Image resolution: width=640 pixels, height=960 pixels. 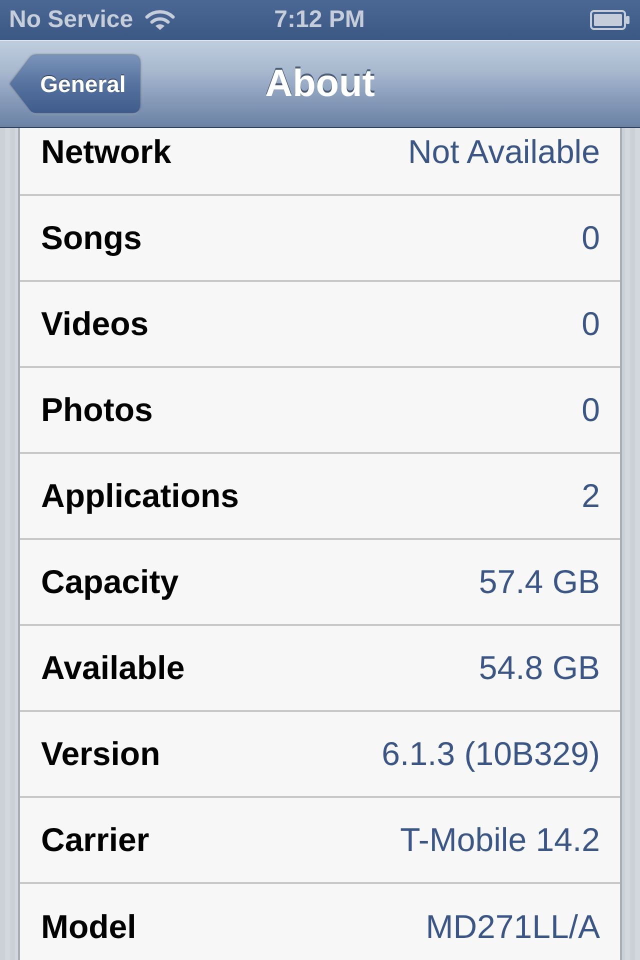 What do you see at coordinates (513, 927) in the screenshot?
I see `row-value: MD271LL/A` at bounding box center [513, 927].